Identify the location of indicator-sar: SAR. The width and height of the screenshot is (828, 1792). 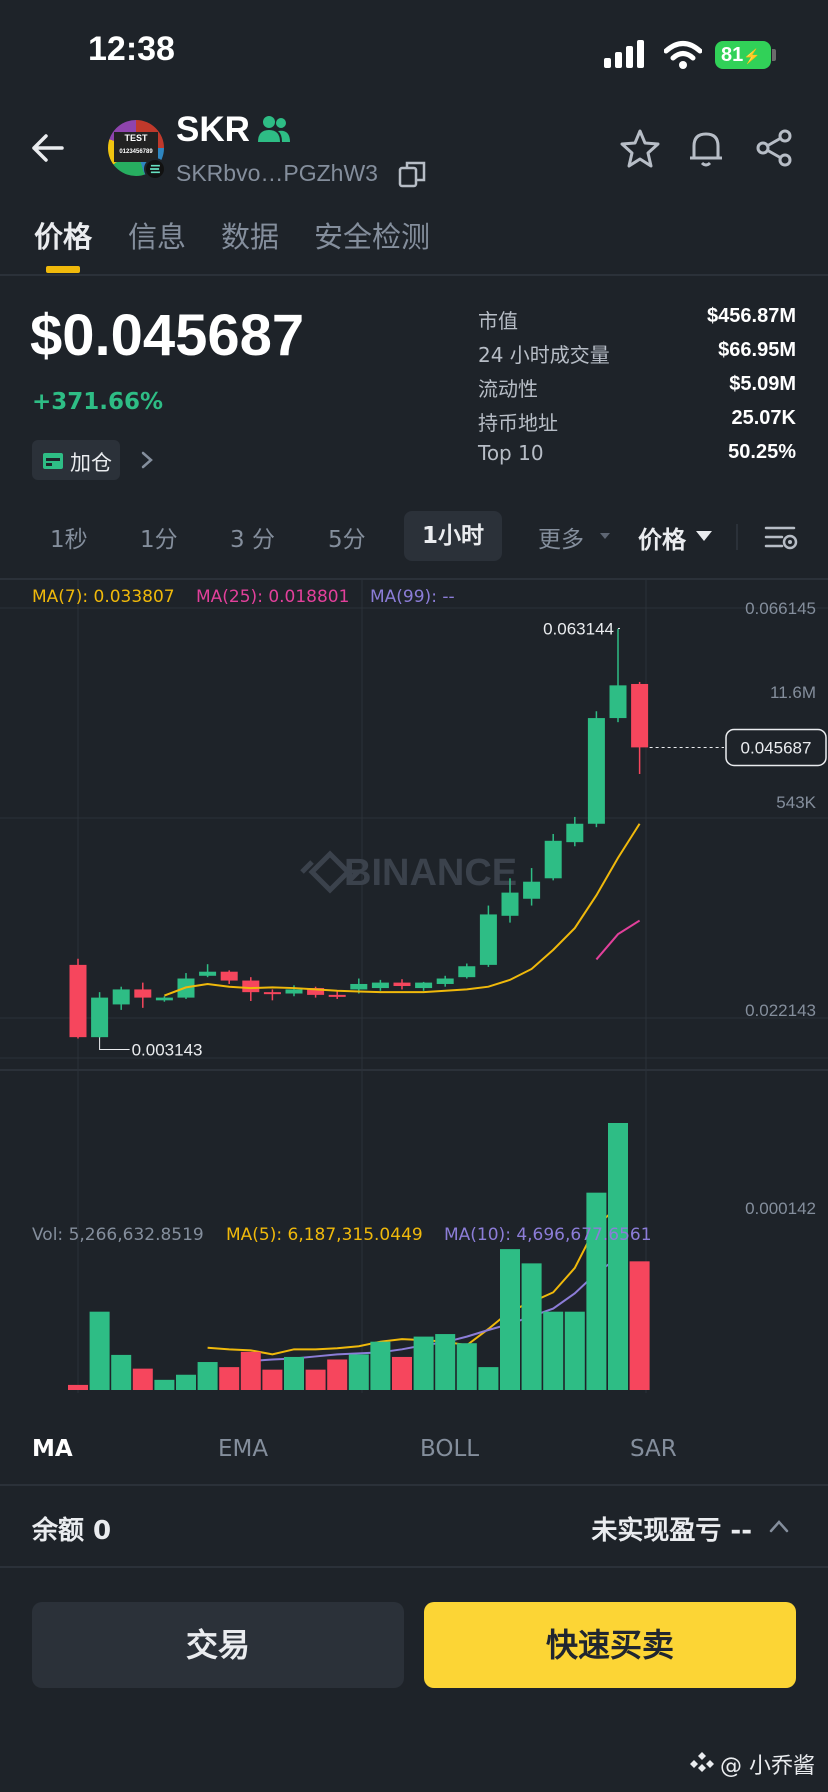
(653, 1449).